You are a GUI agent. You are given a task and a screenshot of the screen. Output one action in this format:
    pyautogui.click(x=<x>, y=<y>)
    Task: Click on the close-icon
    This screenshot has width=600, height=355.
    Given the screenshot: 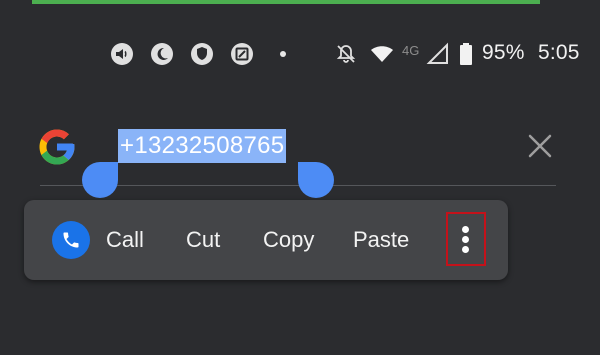 What is the action you would take?
    pyautogui.click(x=540, y=146)
    